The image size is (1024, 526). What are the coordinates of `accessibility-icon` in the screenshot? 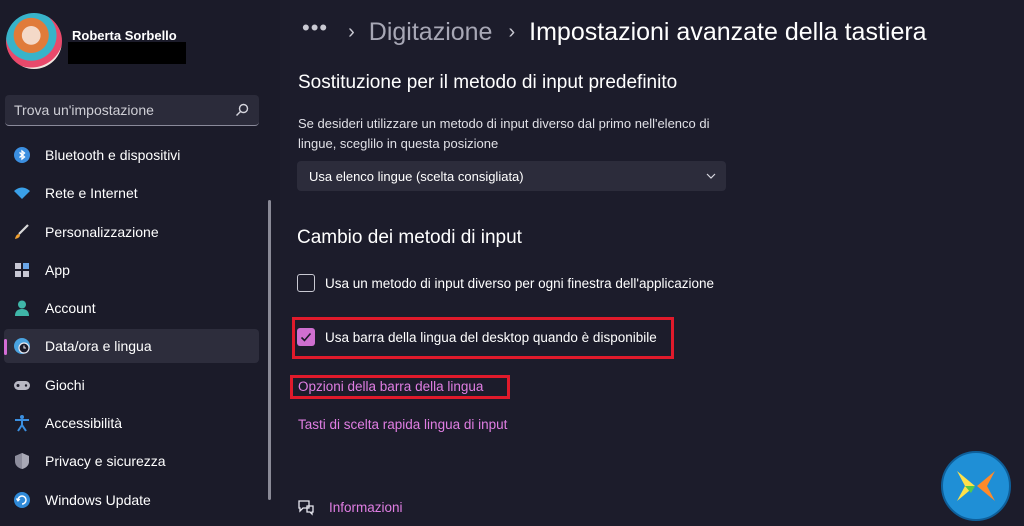 It's located at (22, 423).